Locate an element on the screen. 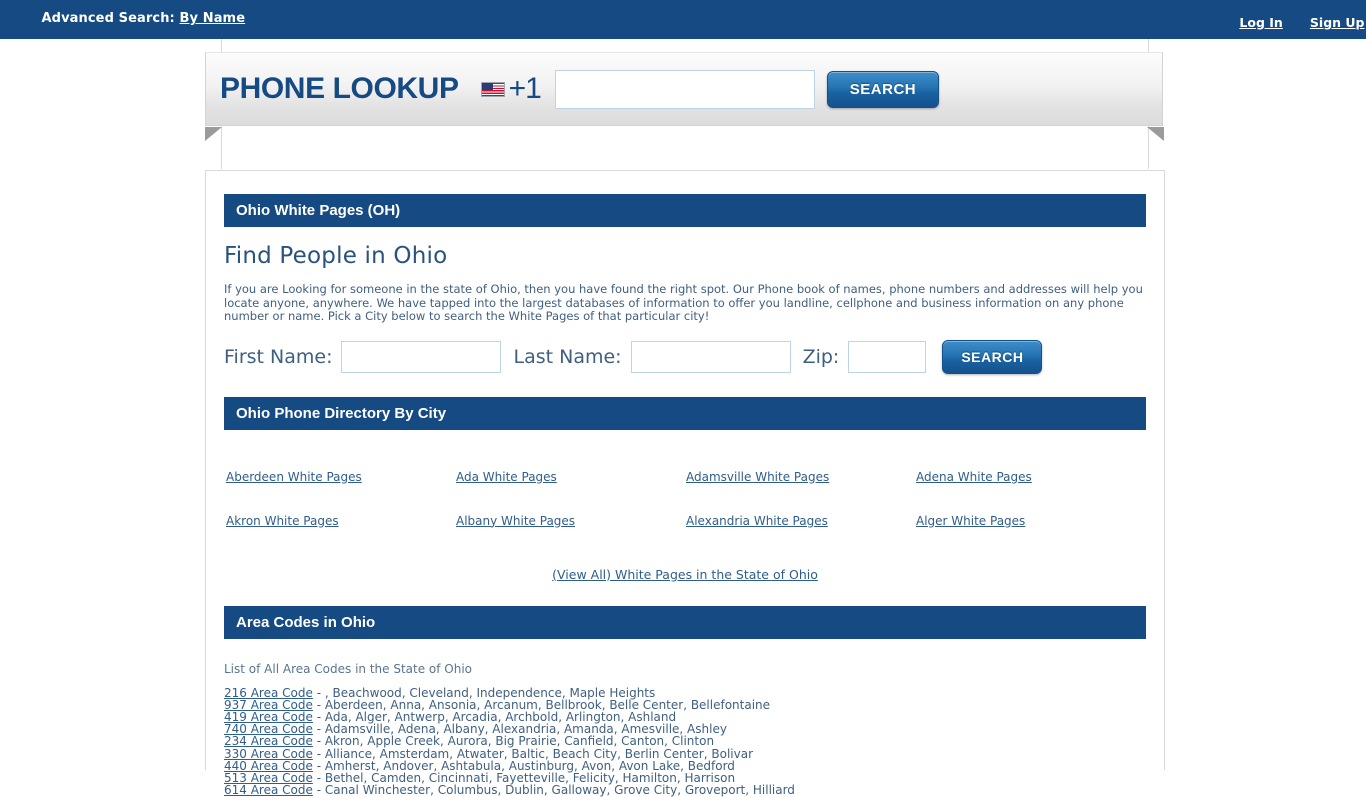 The width and height of the screenshot is (1366, 797). ribbon-fold-left is located at coordinates (213, 134).